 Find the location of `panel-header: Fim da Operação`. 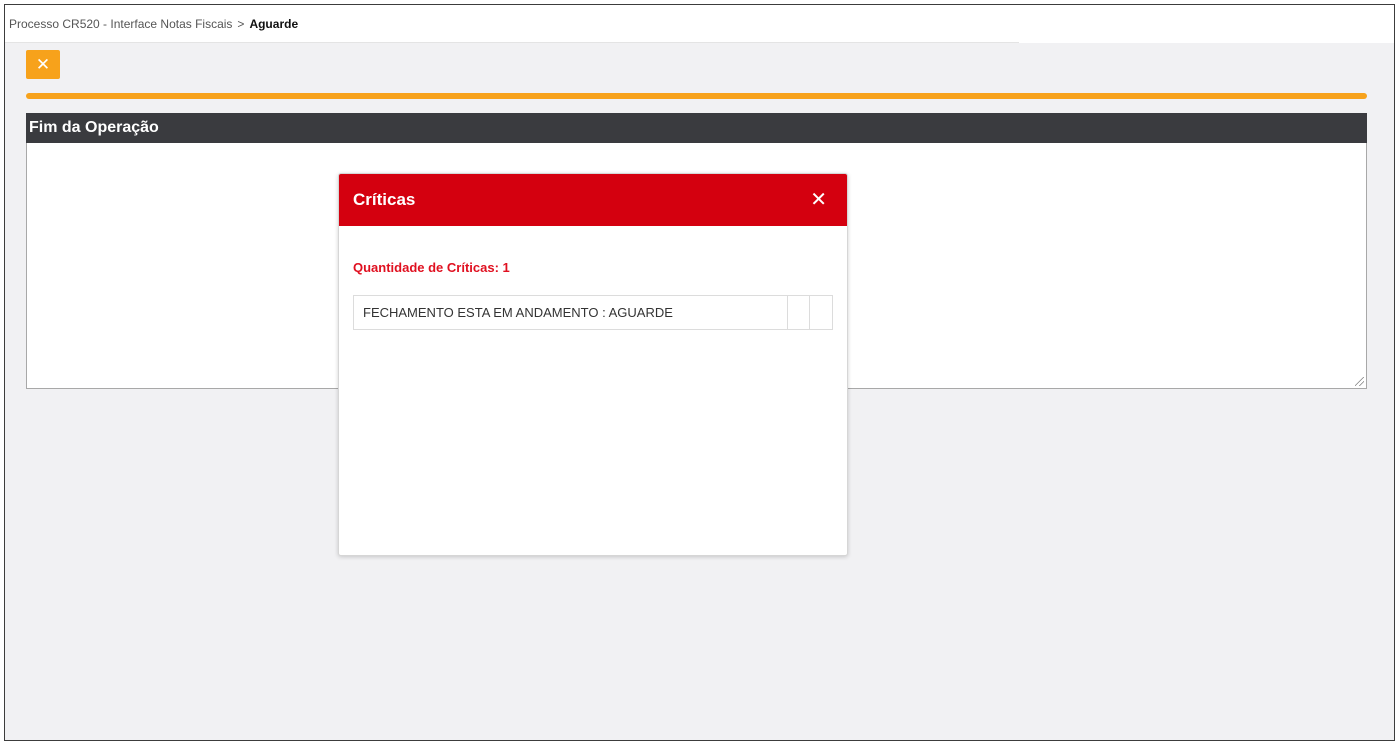

panel-header: Fim da Operação is located at coordinates (696, 128).